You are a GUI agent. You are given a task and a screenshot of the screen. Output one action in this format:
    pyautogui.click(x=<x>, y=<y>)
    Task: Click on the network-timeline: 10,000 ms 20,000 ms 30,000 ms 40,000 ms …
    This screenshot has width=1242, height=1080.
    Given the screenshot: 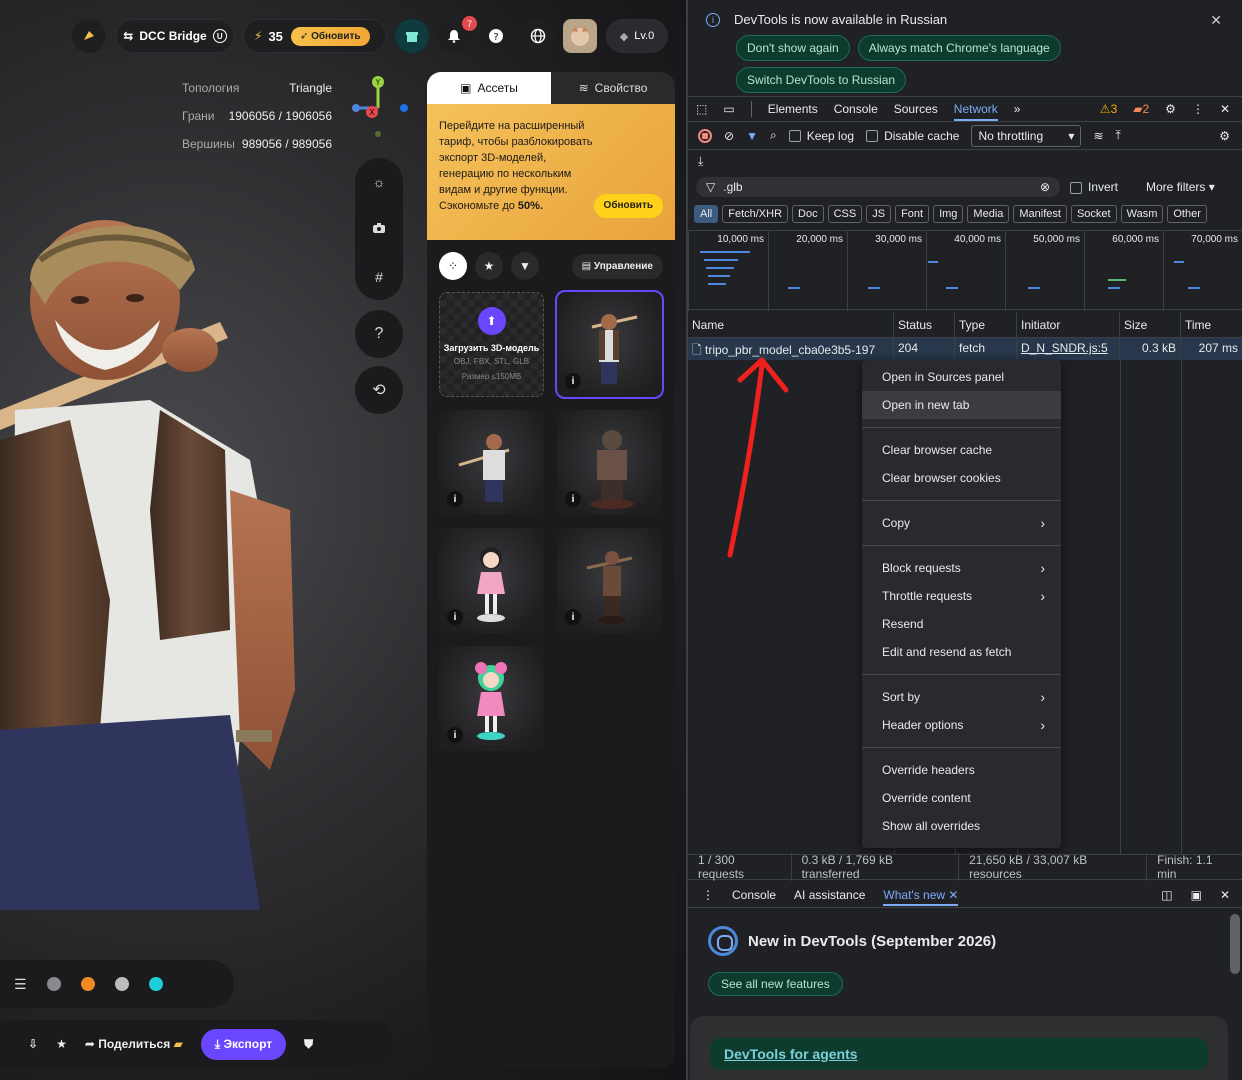 What is the action you would take?
    pyautogui.click(x=965, y=270)
    